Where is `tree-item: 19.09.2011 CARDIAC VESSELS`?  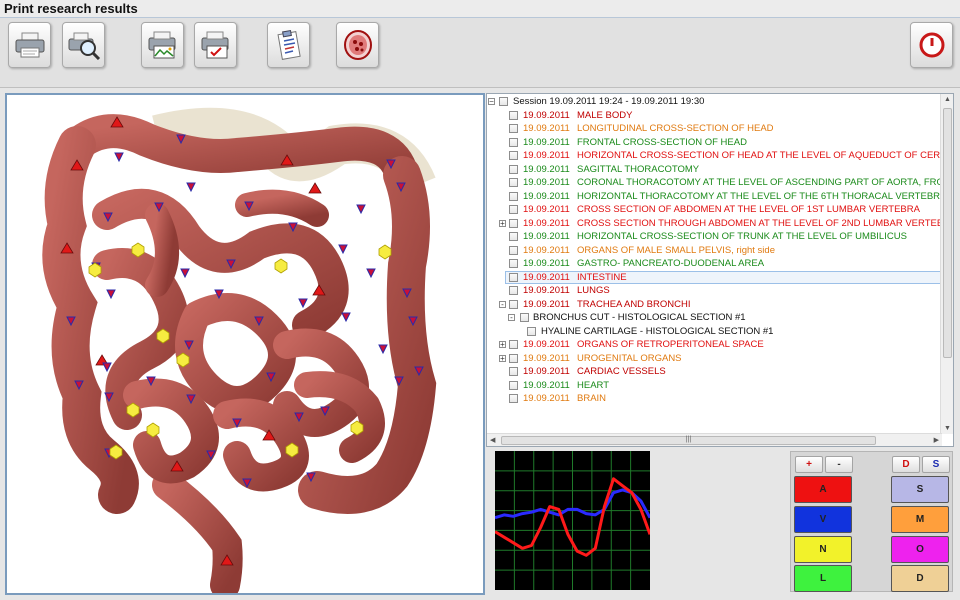 tree-item: 19.09.2011 CARDIAC VESSELS is located at coordinates (714, 372).